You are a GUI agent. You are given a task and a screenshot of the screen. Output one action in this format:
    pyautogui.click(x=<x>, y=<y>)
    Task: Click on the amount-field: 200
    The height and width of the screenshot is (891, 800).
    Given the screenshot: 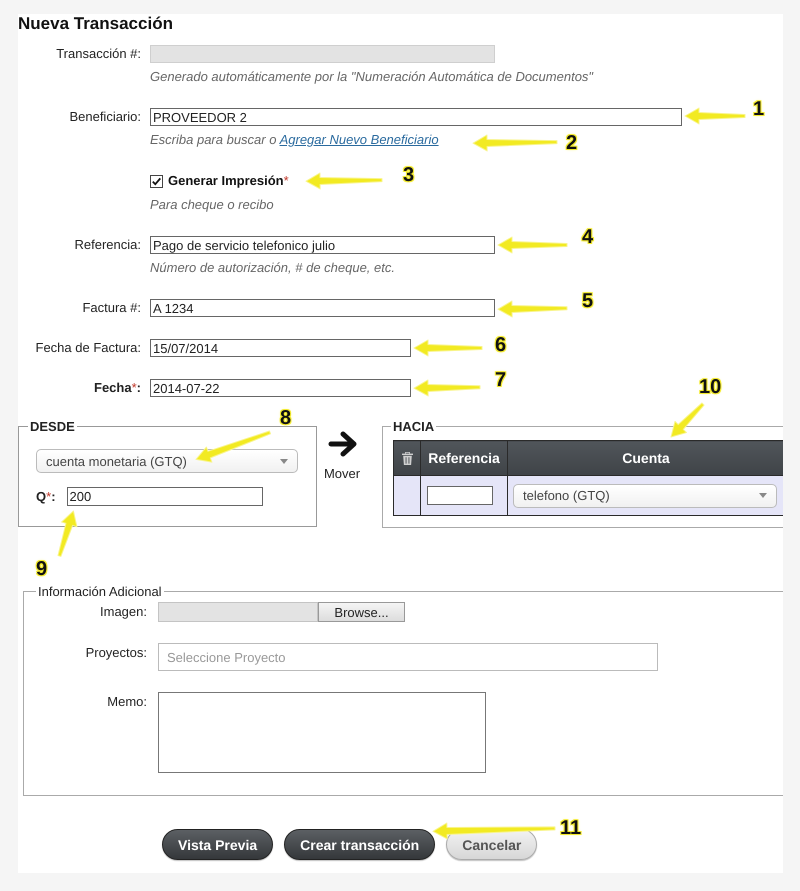 What is the action you would take?
    pyautogui.click(x=164, y=496)
    